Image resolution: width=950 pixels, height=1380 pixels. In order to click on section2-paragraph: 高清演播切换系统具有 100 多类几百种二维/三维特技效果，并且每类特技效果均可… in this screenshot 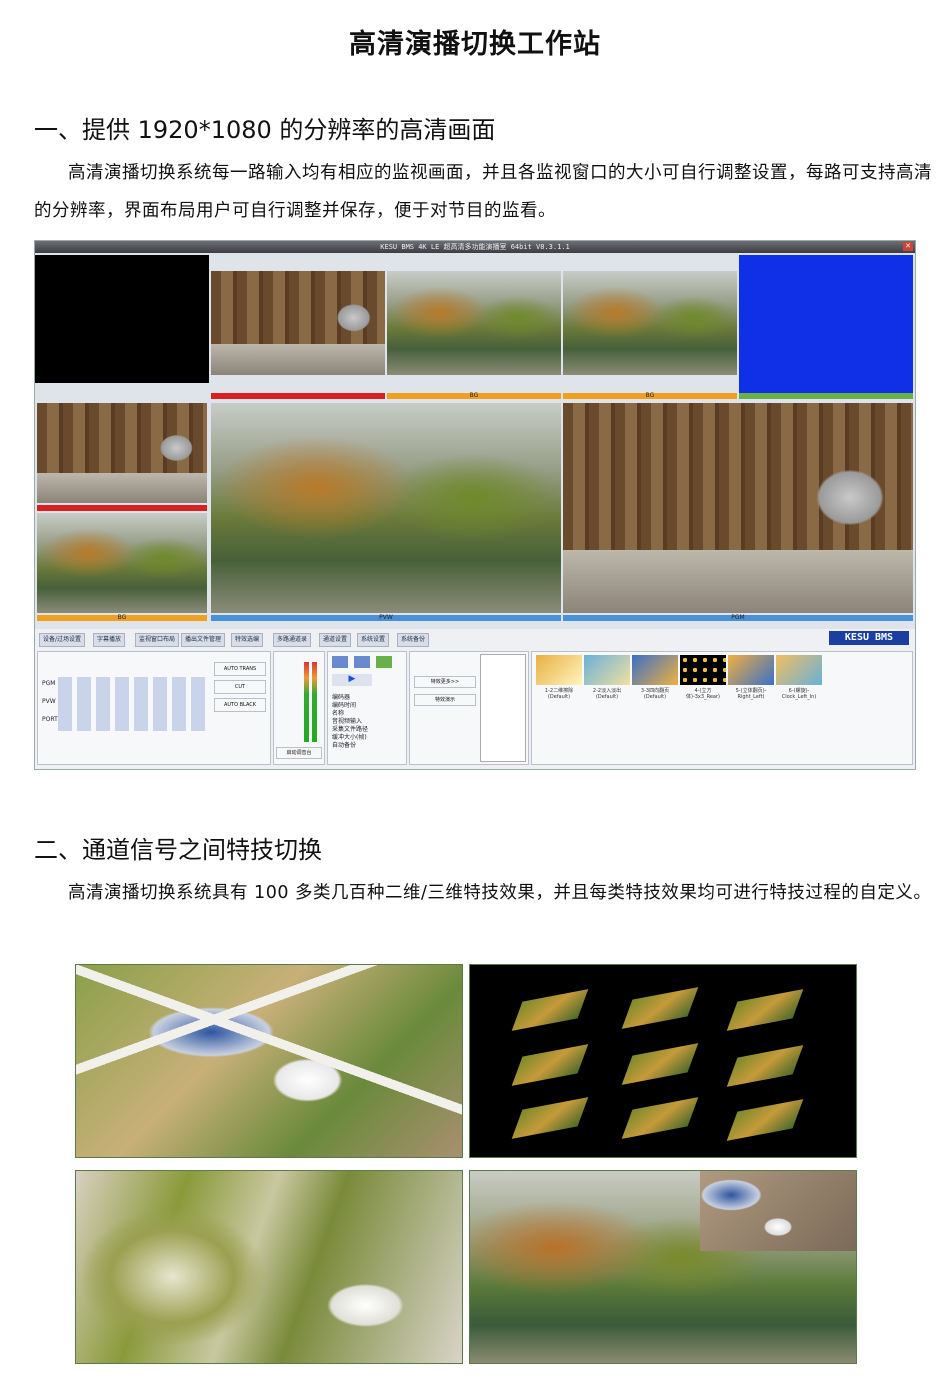, I will do `click(500, 893)`.